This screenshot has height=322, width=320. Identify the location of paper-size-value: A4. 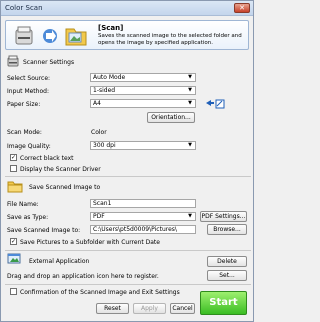
(97, 103).